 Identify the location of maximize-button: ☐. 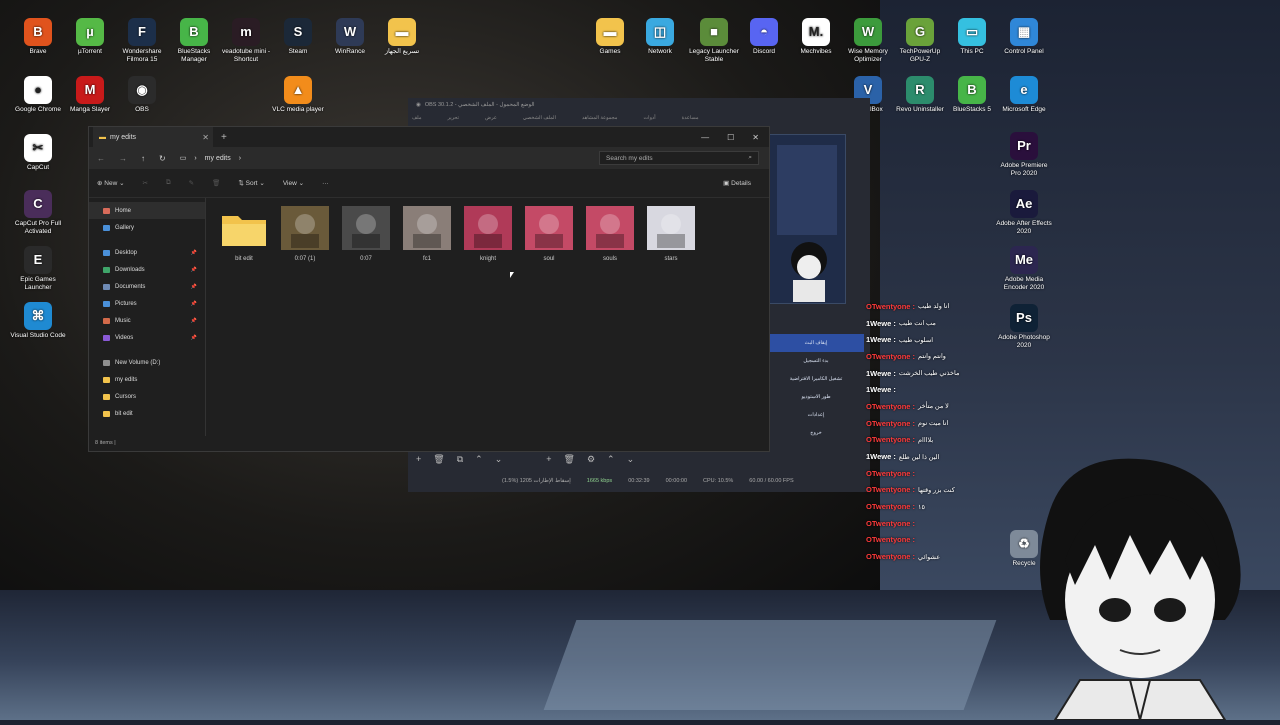
(730, 137).